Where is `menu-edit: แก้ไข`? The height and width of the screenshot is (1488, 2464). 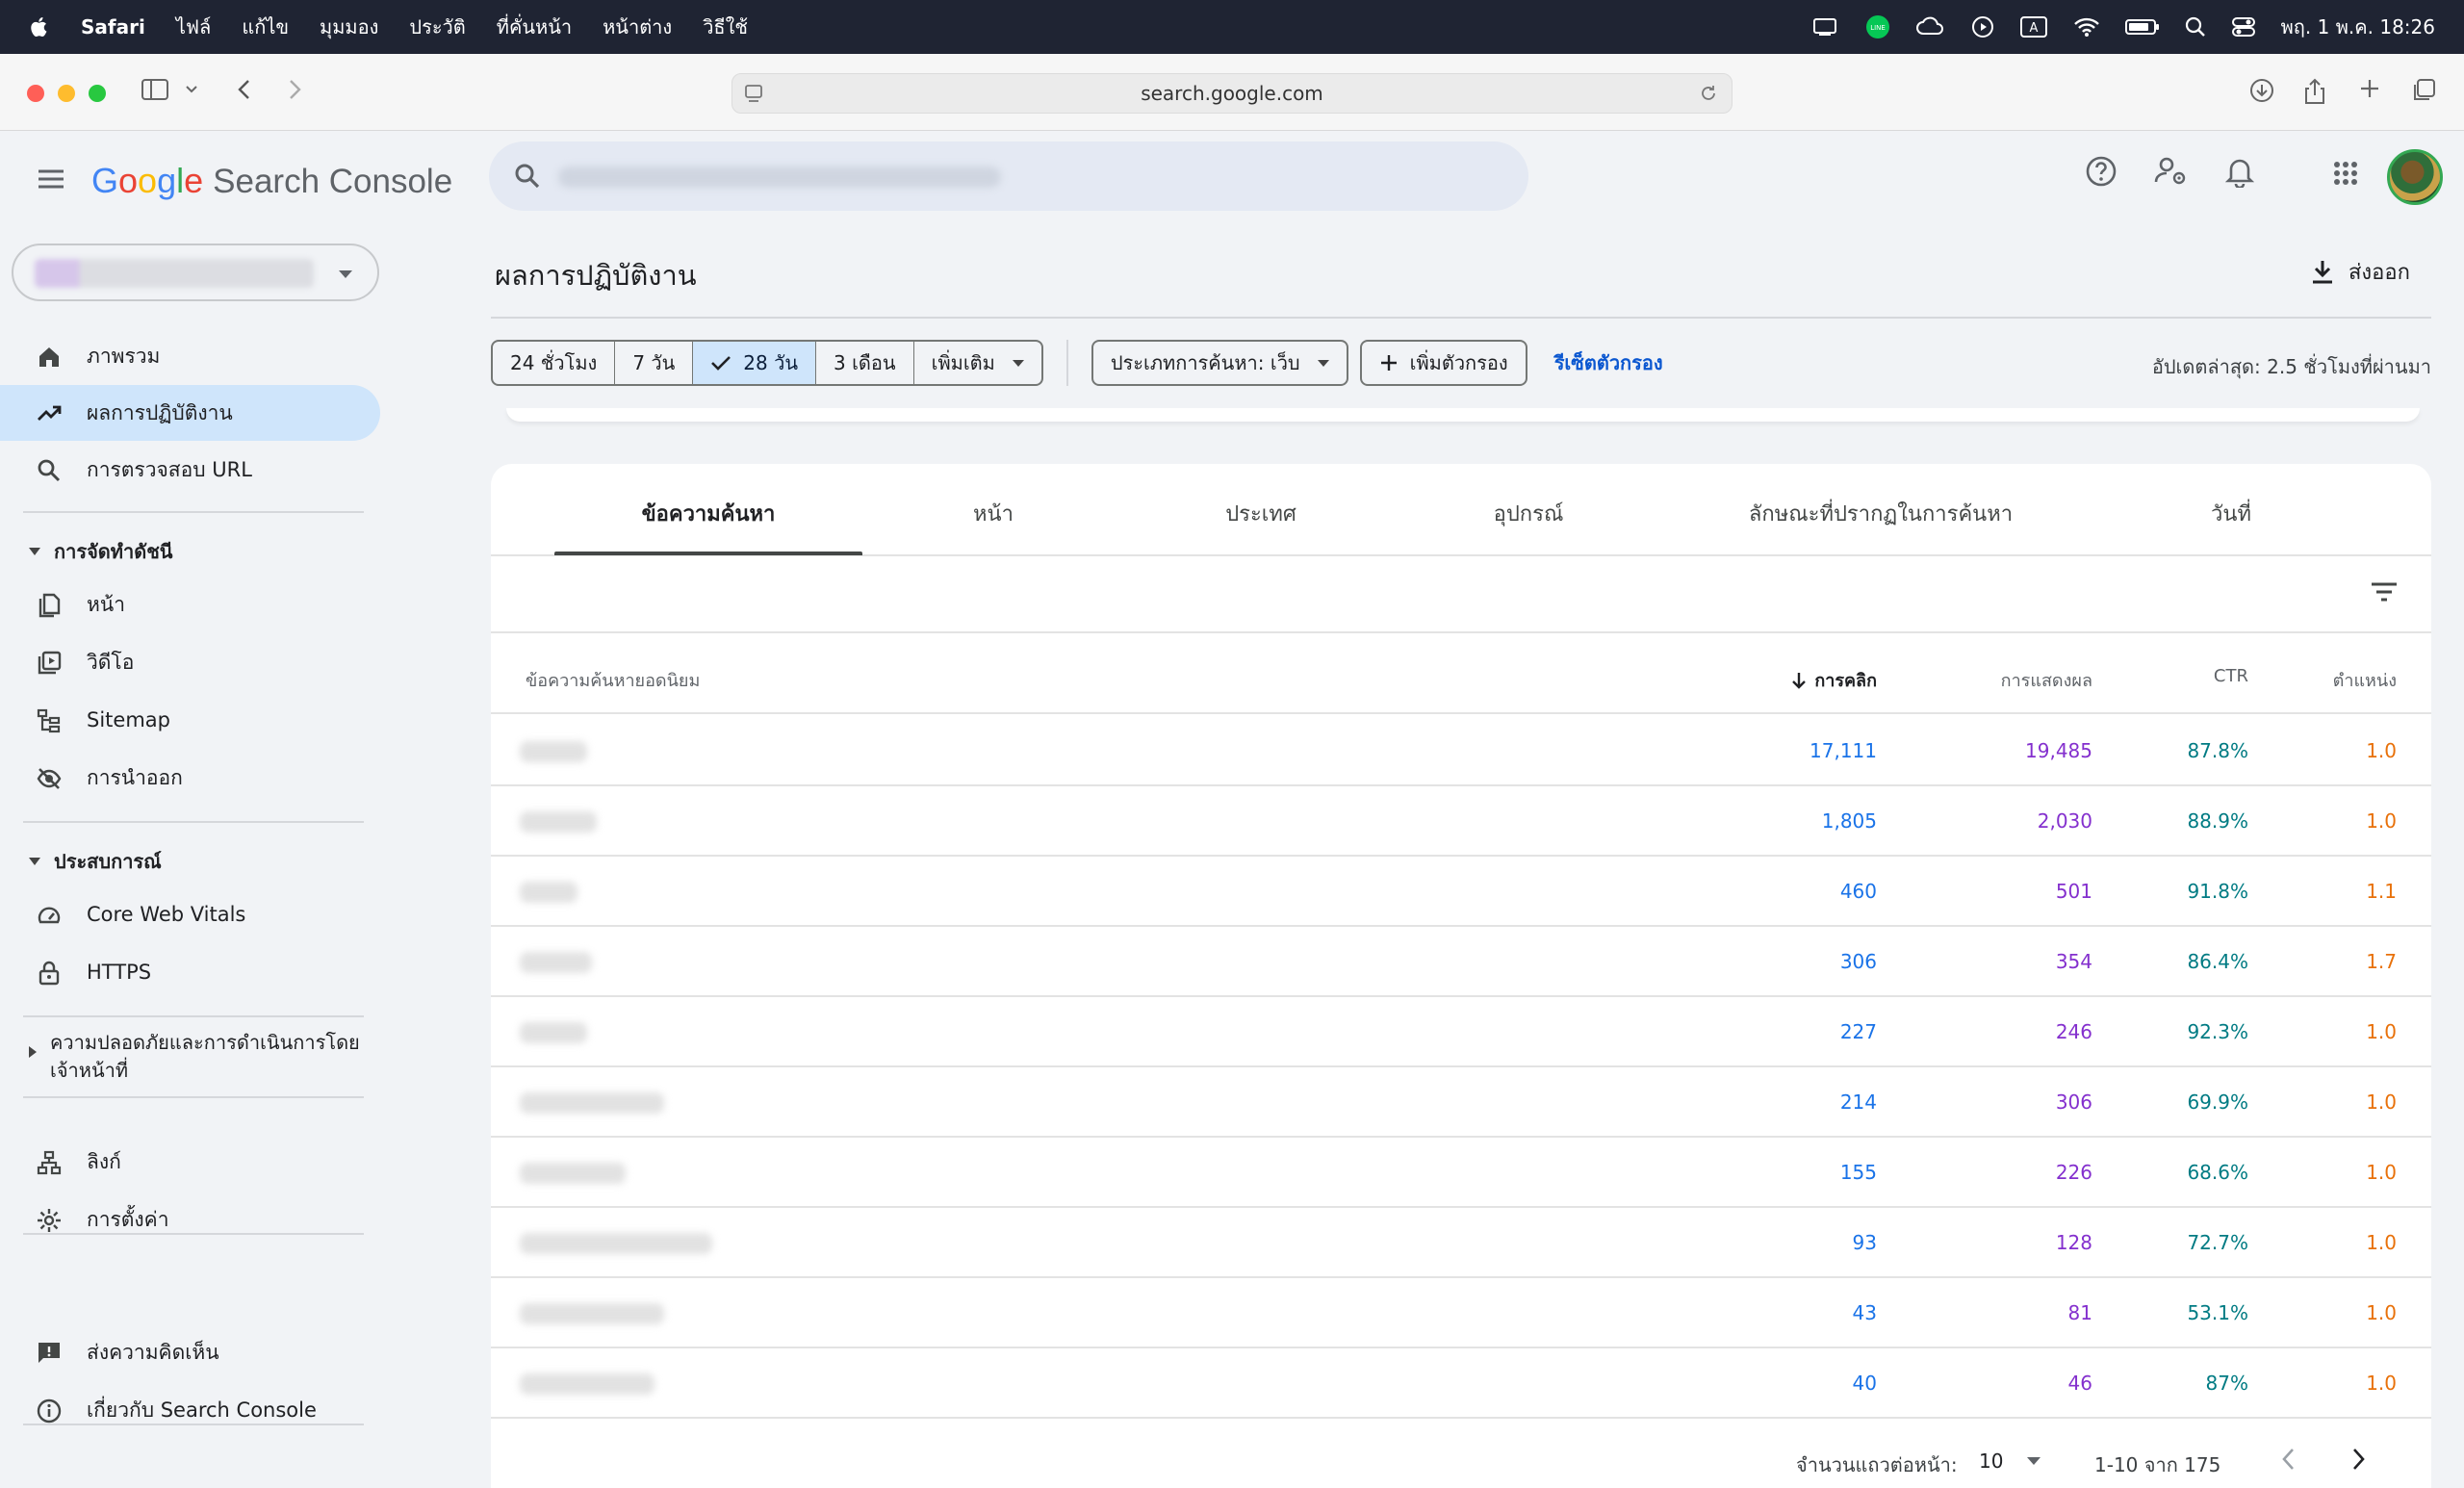
menu-edit: แก้ไข is located at coordinates (265, 27).